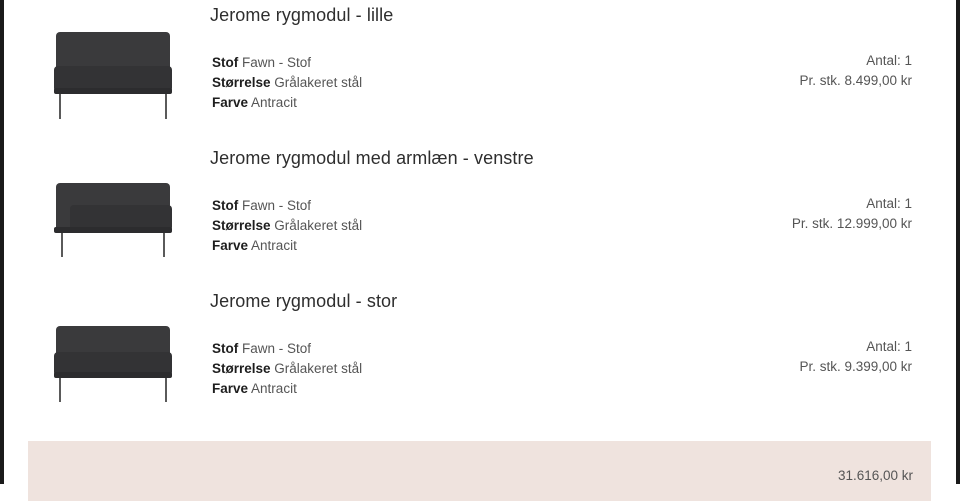  I want to click on order-total-bar: 31.616,00 kr, so click(479, 471).